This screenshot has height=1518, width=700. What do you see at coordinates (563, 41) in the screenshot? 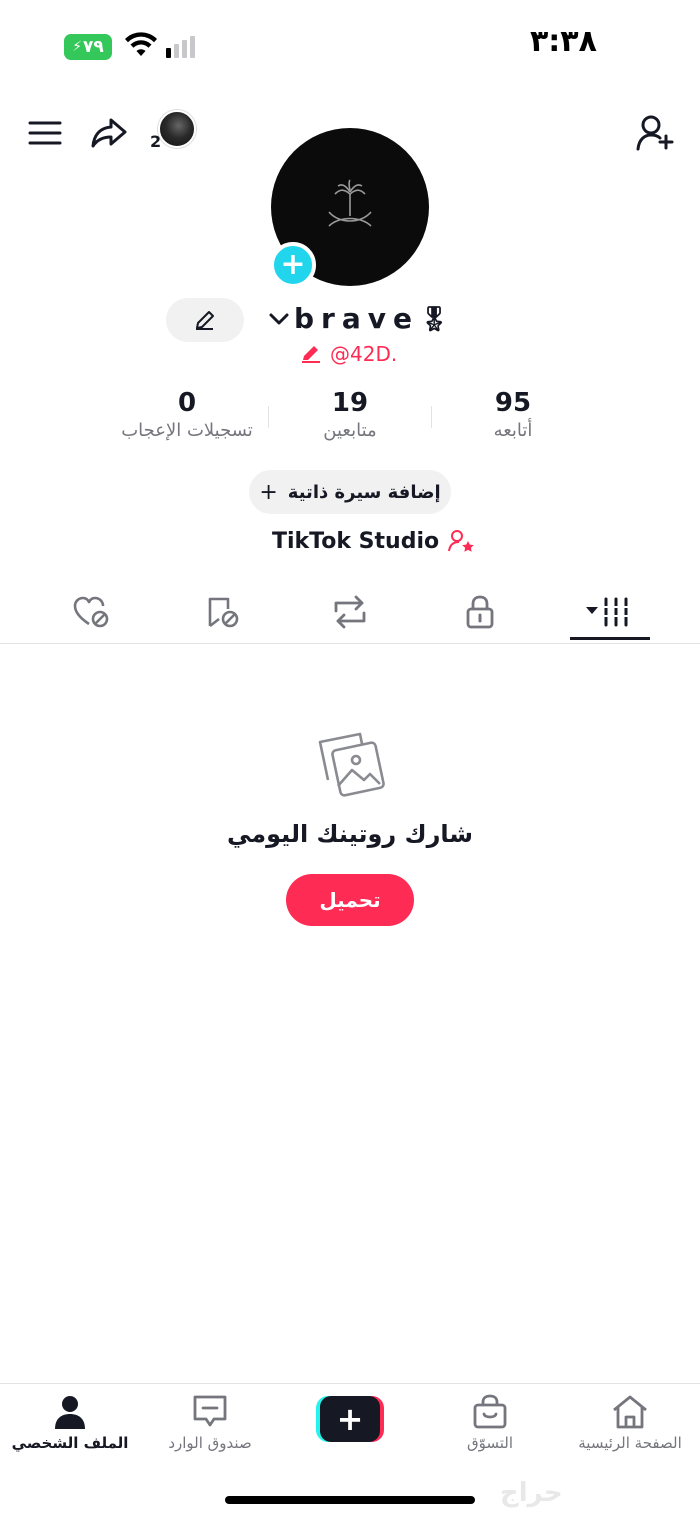
I see `status-time: ٣:٣٨` at bounding box center [563, 41].